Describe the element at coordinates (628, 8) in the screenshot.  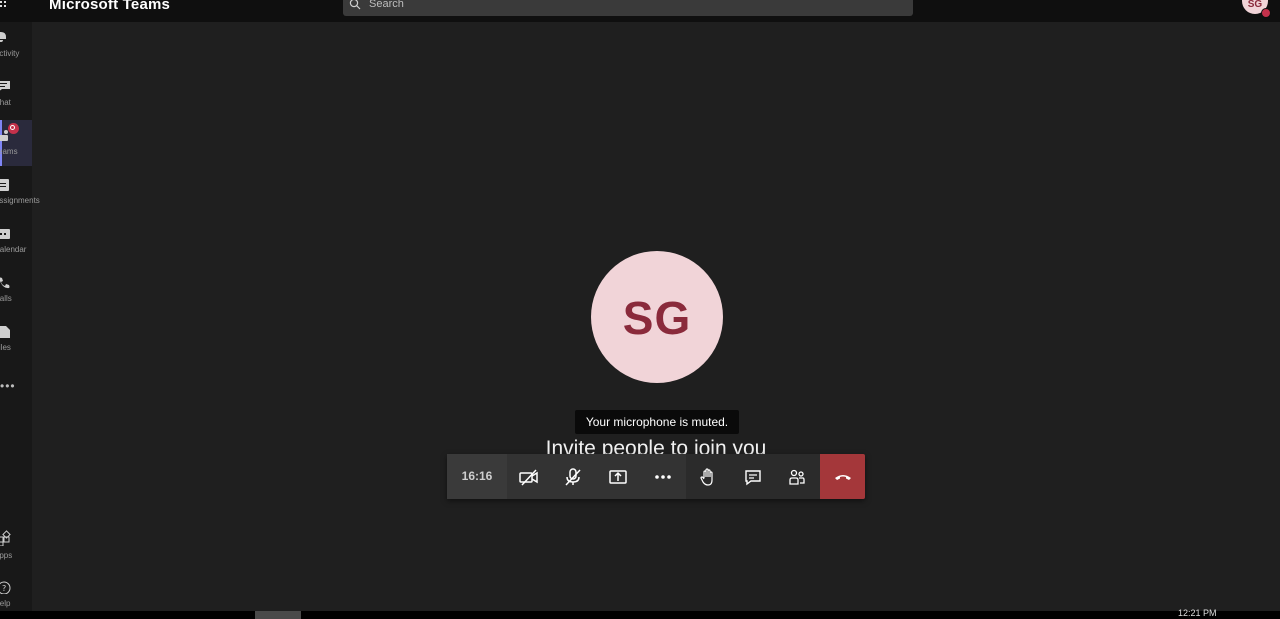
I see `search-input: Search` at that location.